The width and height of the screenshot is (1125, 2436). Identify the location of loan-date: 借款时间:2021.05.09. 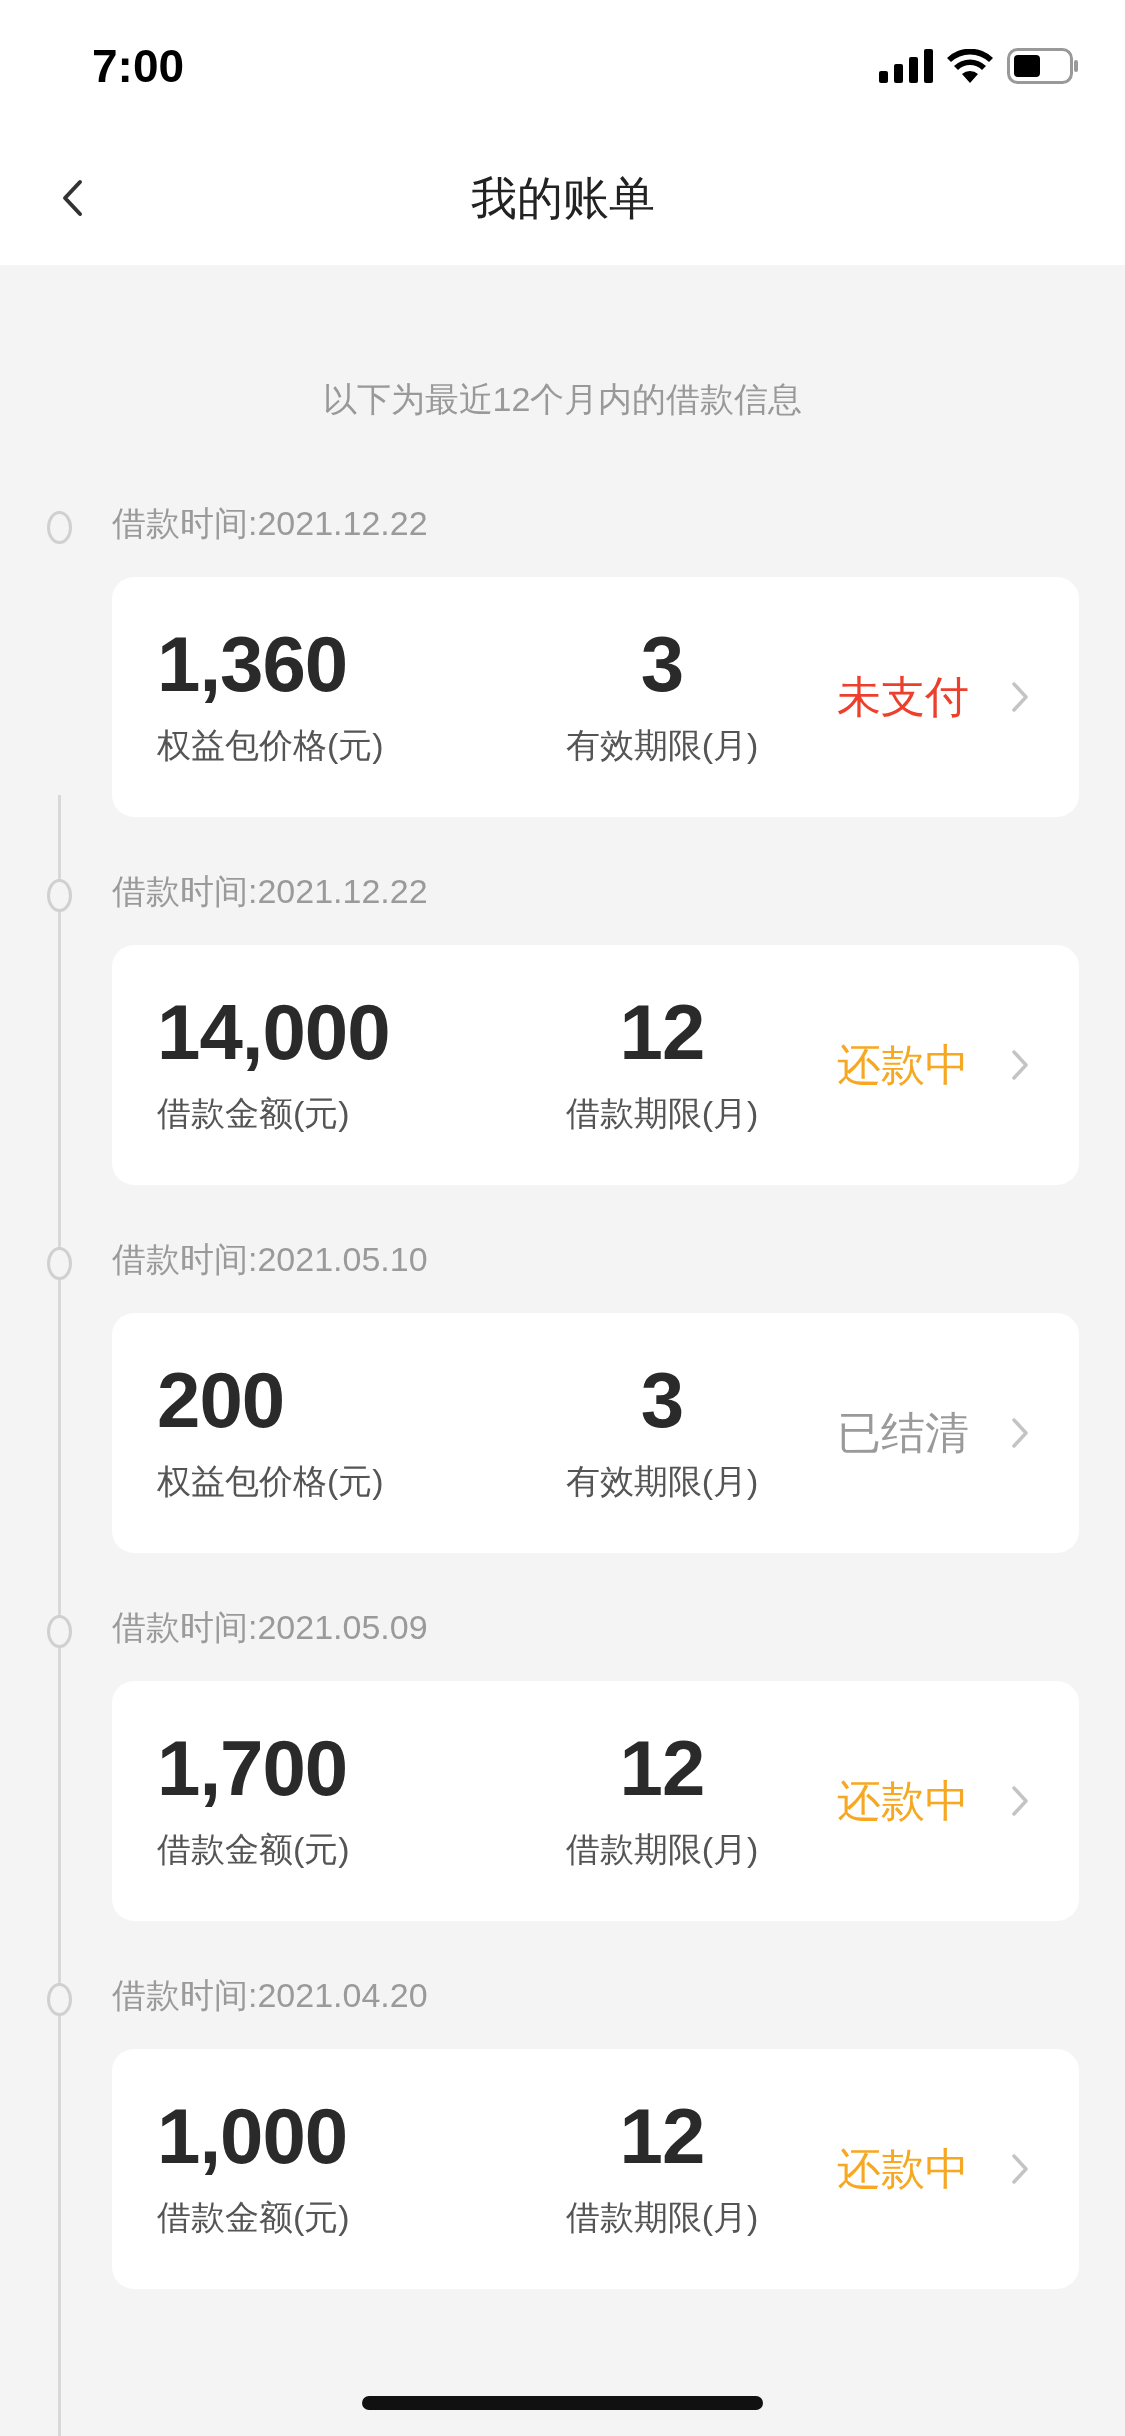
(270, 1627).